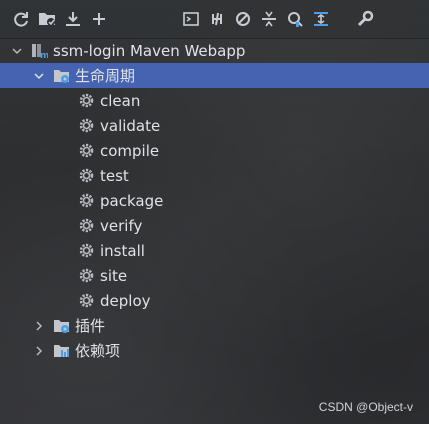  What do you see at coordinates (214, 275) in the screenshot?
I see `lifecycle-phase: site` at bounding box center [214, 275].